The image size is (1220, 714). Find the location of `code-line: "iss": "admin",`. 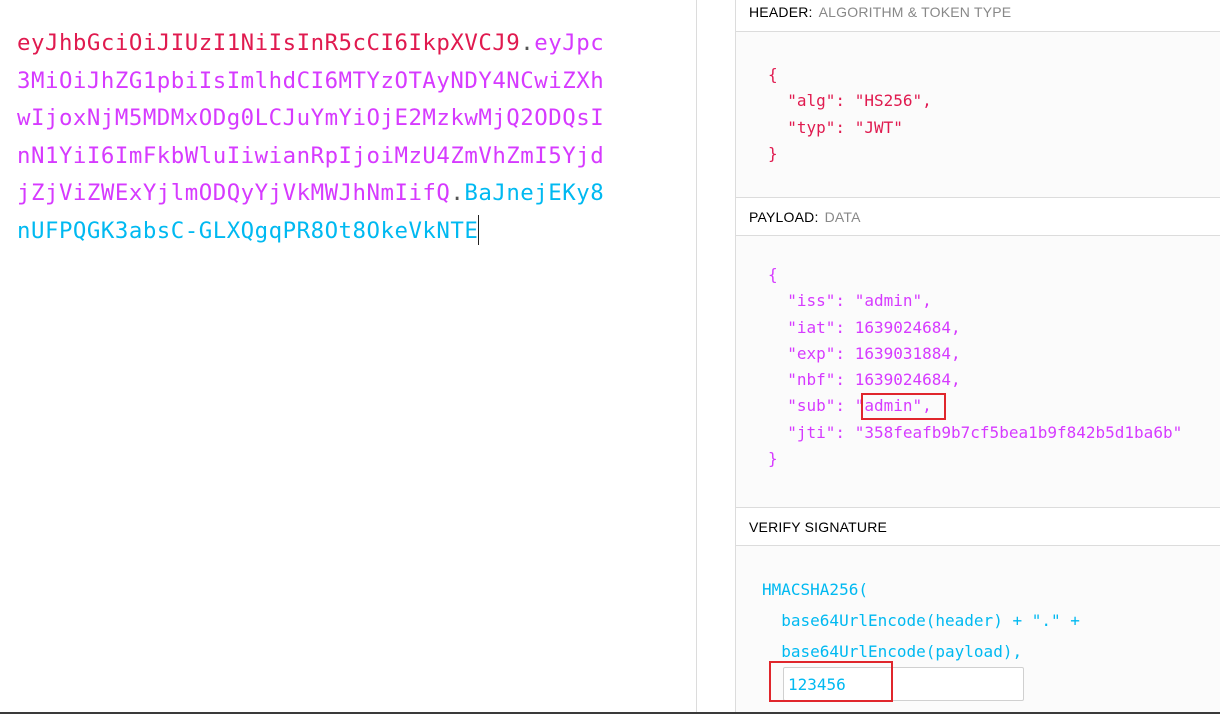

code-line: "iss": "admin", is located at coordinates (850, 301).